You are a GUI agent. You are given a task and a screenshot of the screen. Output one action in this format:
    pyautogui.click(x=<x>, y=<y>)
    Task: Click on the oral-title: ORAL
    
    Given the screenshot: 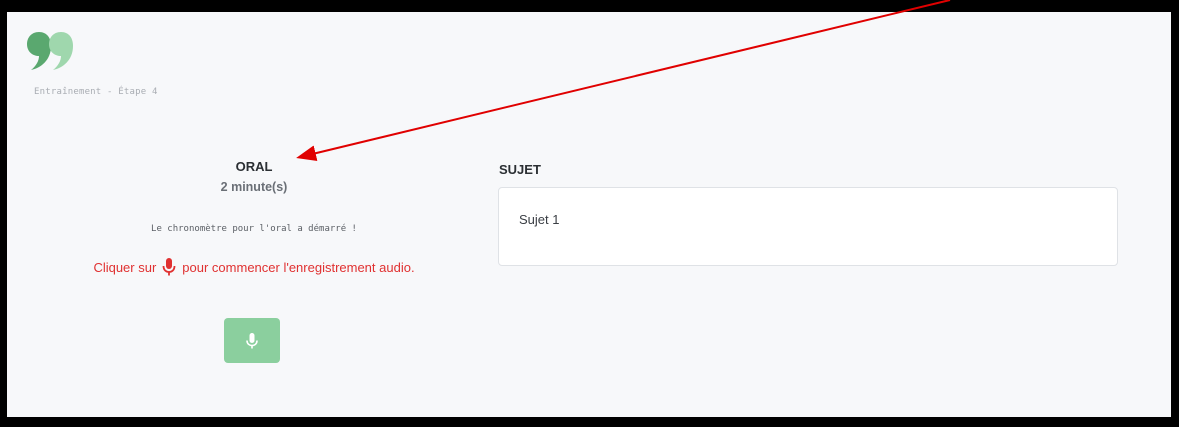 What is the action you would take?
    pyautogui.click(x=254, y=166)
    